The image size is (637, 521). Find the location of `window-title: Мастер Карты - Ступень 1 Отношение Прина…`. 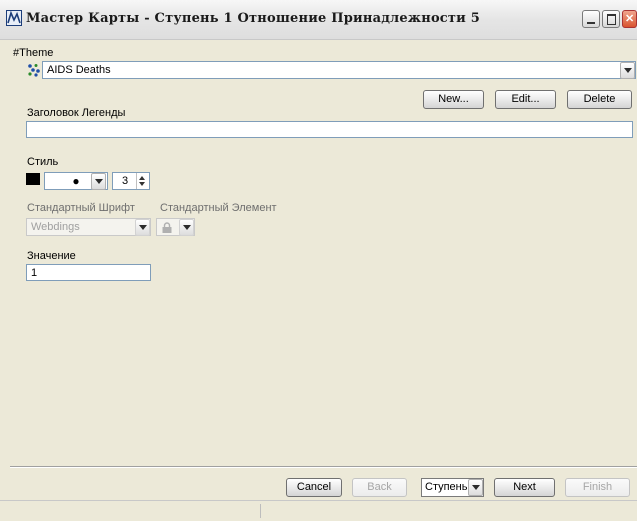

window-title: Мастер Карты - Ступень 1 Отношение Прина… is located at coordinates (253, 18).